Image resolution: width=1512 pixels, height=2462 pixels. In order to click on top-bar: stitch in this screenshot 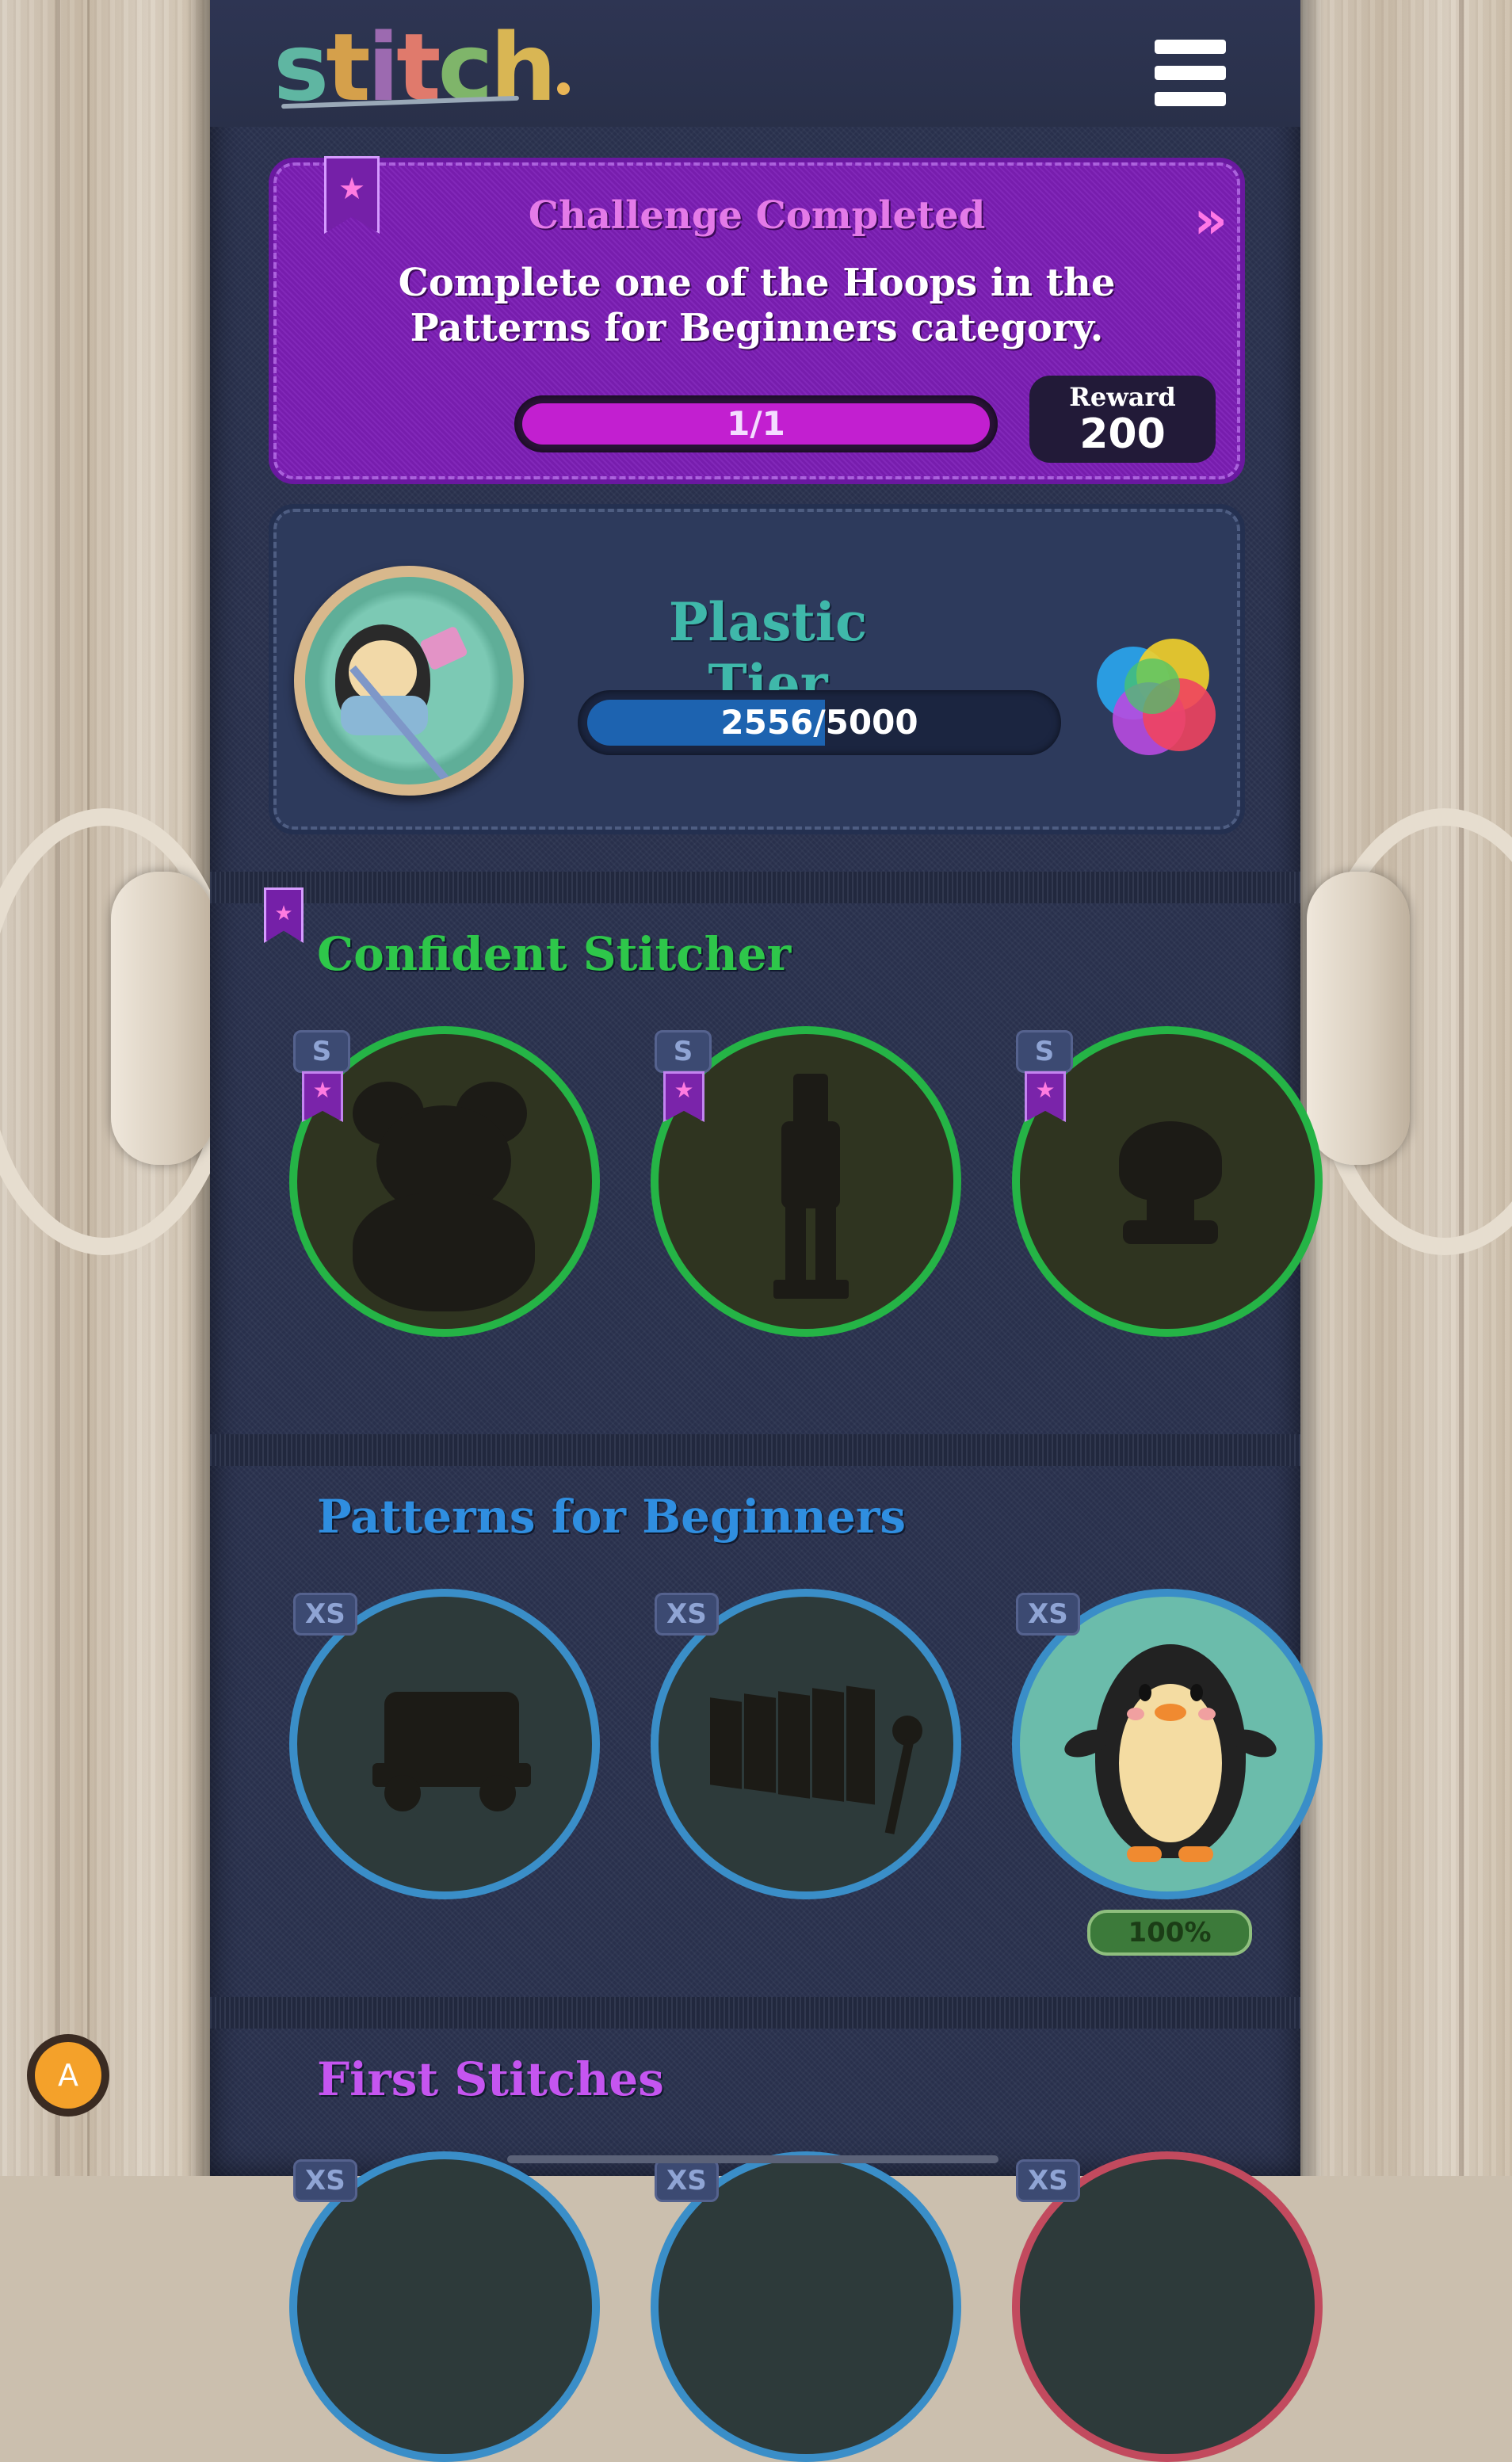, I will do `click(755, 64)`.